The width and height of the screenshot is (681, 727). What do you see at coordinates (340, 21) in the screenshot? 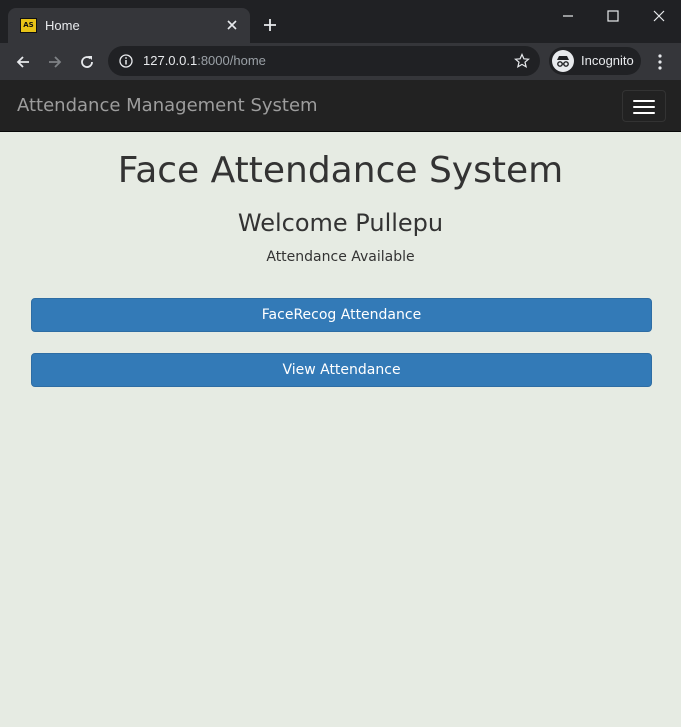
I see `browser-titlebar: AS Home` at bounding box center [340, 21].